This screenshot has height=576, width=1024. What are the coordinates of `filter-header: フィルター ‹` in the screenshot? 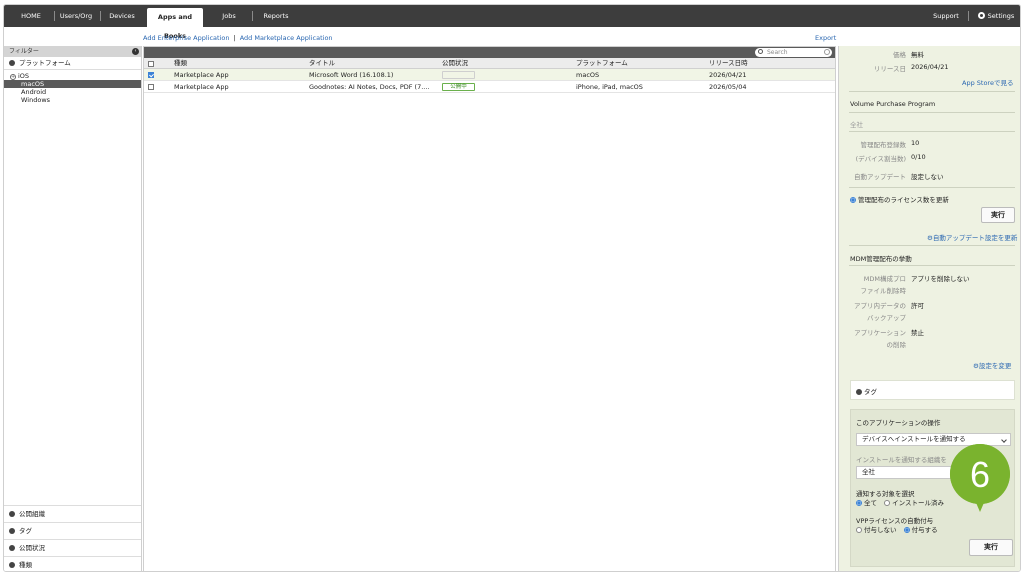 It's located at (72, 51).